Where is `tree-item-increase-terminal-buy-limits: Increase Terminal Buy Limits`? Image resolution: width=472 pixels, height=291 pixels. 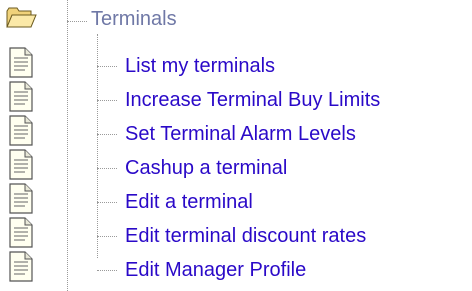
tree-item-increase-terminal-buy-limits: Increase Terminal Buy Limits is located at coordinates (236, 97).